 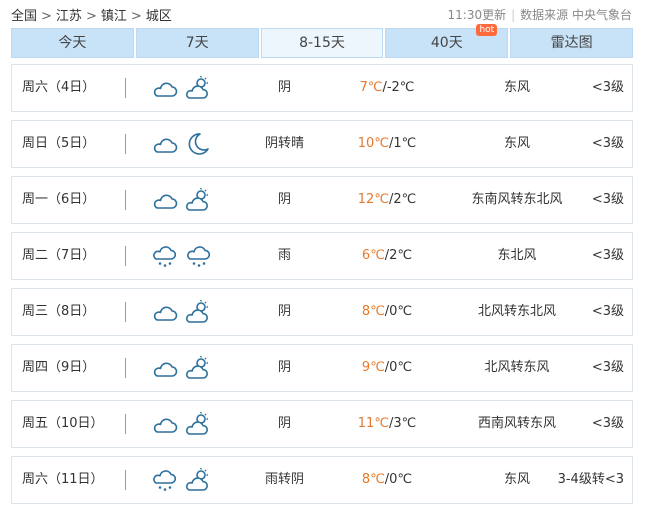 I want to click on wind-direction: 东风, so click(x=516, y=87).